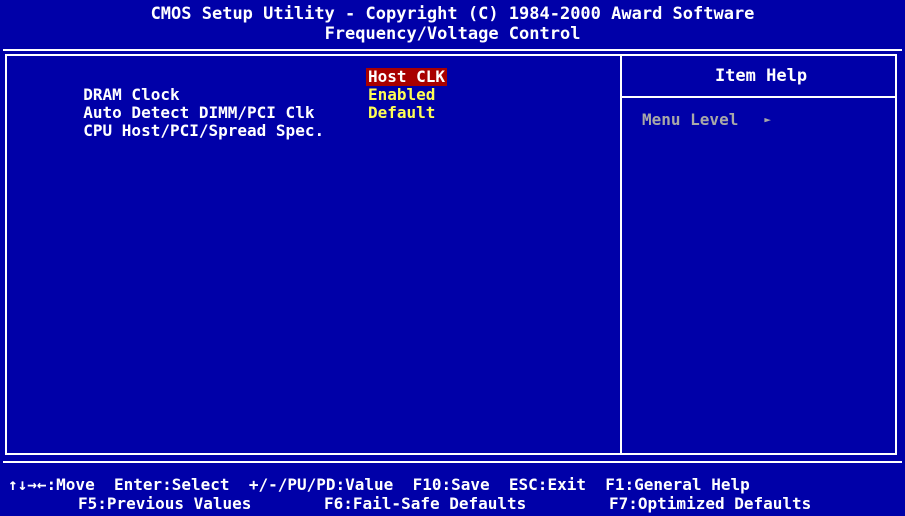 Image resolution: width=905 pixels, height=516 pixels. What do you see at coordinates (165, 503) in the screenshot?
I see `footer-previous-values: F5:Previous Values` at bounding box center [165, 503].